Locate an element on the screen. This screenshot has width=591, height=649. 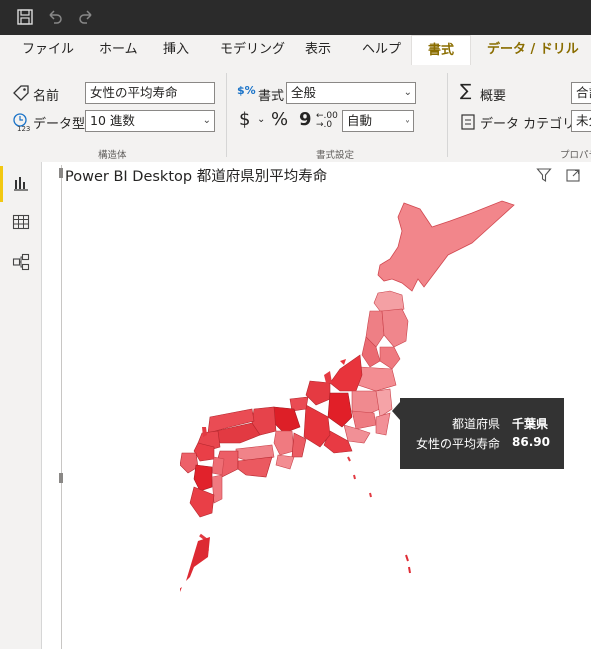
data-category-label: データ カテゴリ is located at coordinates (528, 124).